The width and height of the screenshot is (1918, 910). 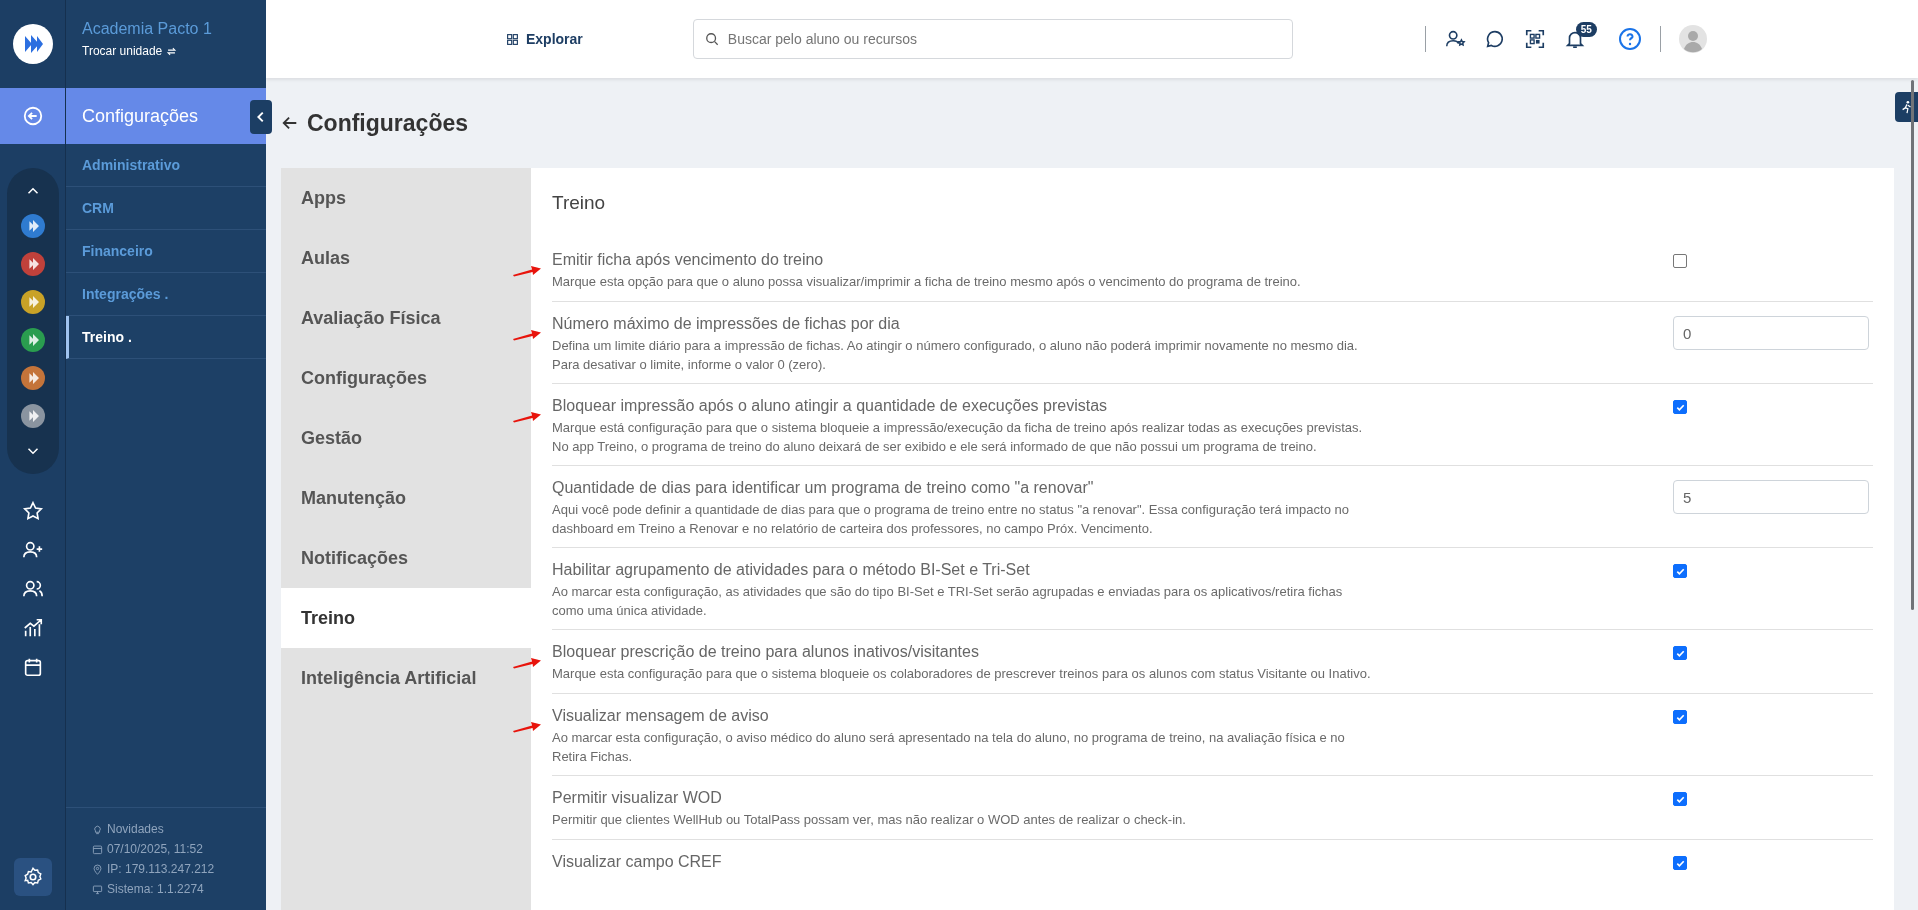 What do you see at coordinates (406, 258) in the screenshot?
I see `tab: Aulas` at bounding box center [406, 258].